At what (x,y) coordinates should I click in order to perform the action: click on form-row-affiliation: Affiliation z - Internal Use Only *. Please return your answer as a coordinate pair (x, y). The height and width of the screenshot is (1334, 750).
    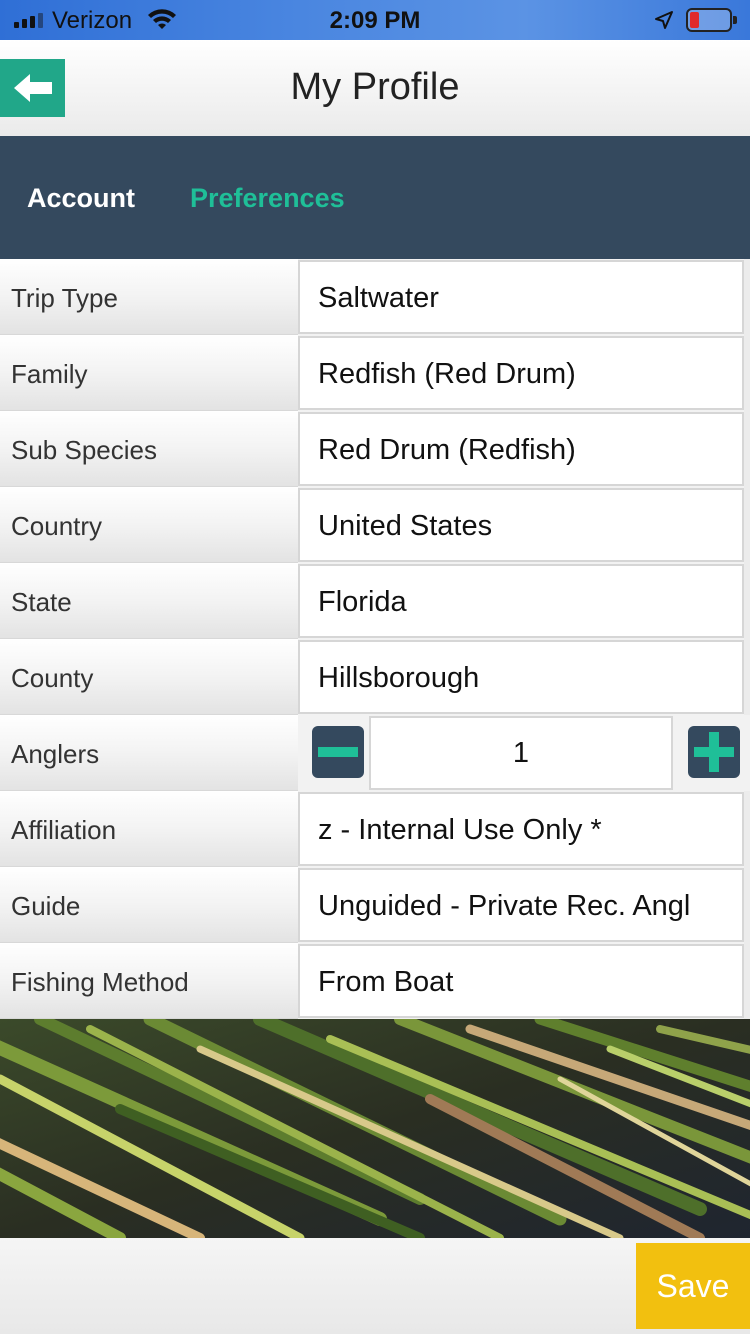
    Looking at the image, I should click on (375, 829).